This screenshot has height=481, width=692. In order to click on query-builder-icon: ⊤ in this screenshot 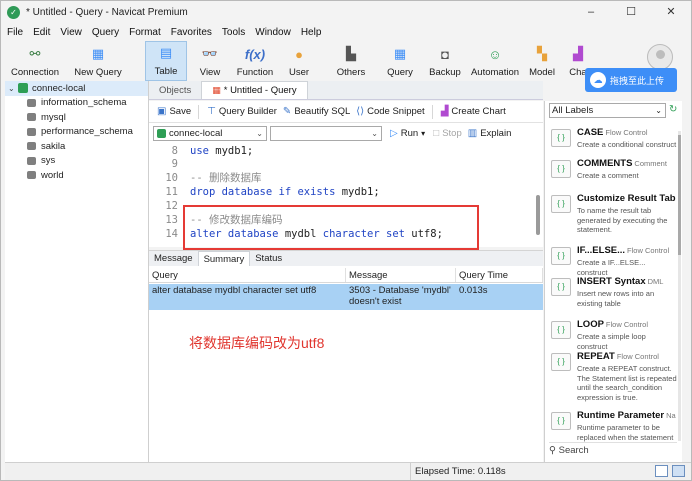, I will do `click(211, 111)`.